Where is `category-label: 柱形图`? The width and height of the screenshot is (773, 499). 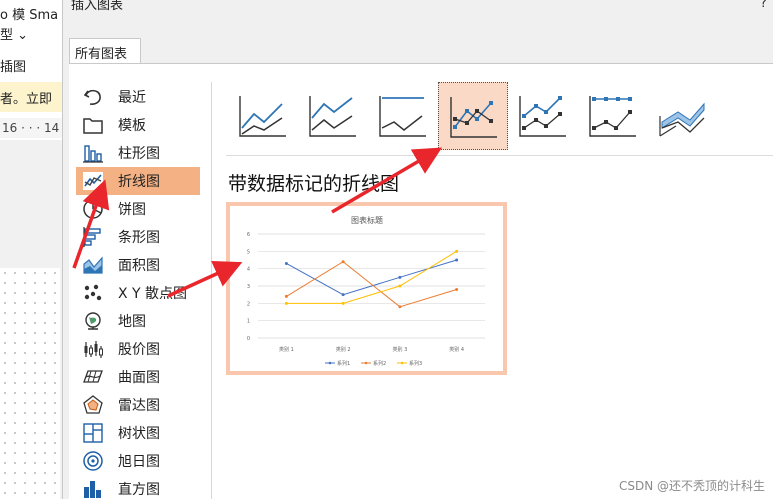
category-label: 柱形图 is located at coordinates (139, 154).